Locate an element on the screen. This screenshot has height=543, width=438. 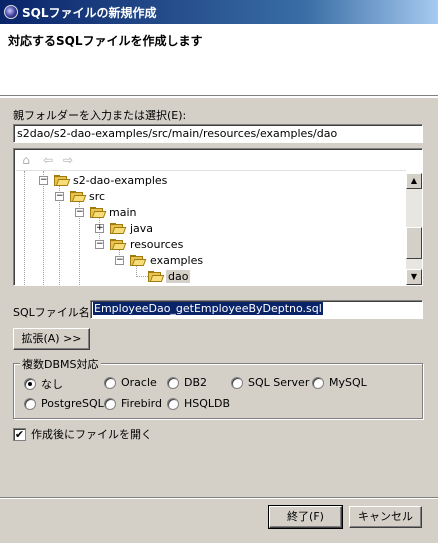
header-separator is located at coordinates (219, 97).